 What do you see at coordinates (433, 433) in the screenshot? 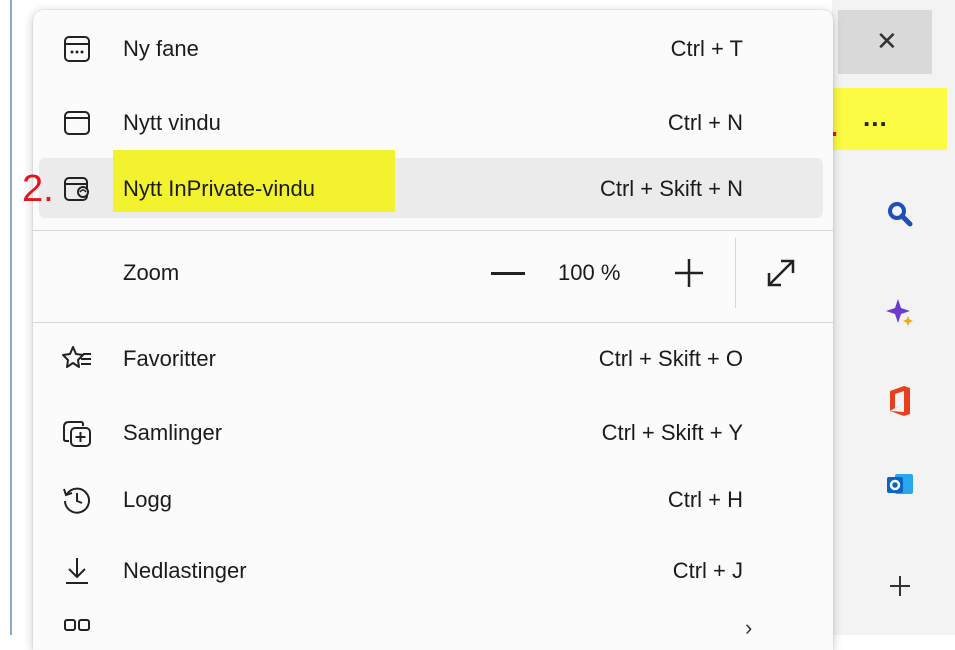
I see `menu-item-collections: Samlinger Ctrl + Skift + Y` at bounding box center [433, 433].